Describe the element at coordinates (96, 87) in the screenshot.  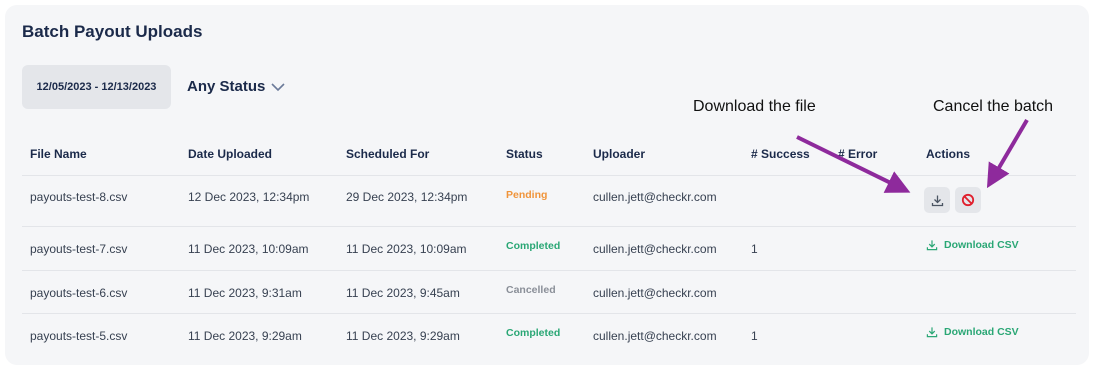
I see `date-range-button: 12/05/2023 - 12/13/2023` at that location.